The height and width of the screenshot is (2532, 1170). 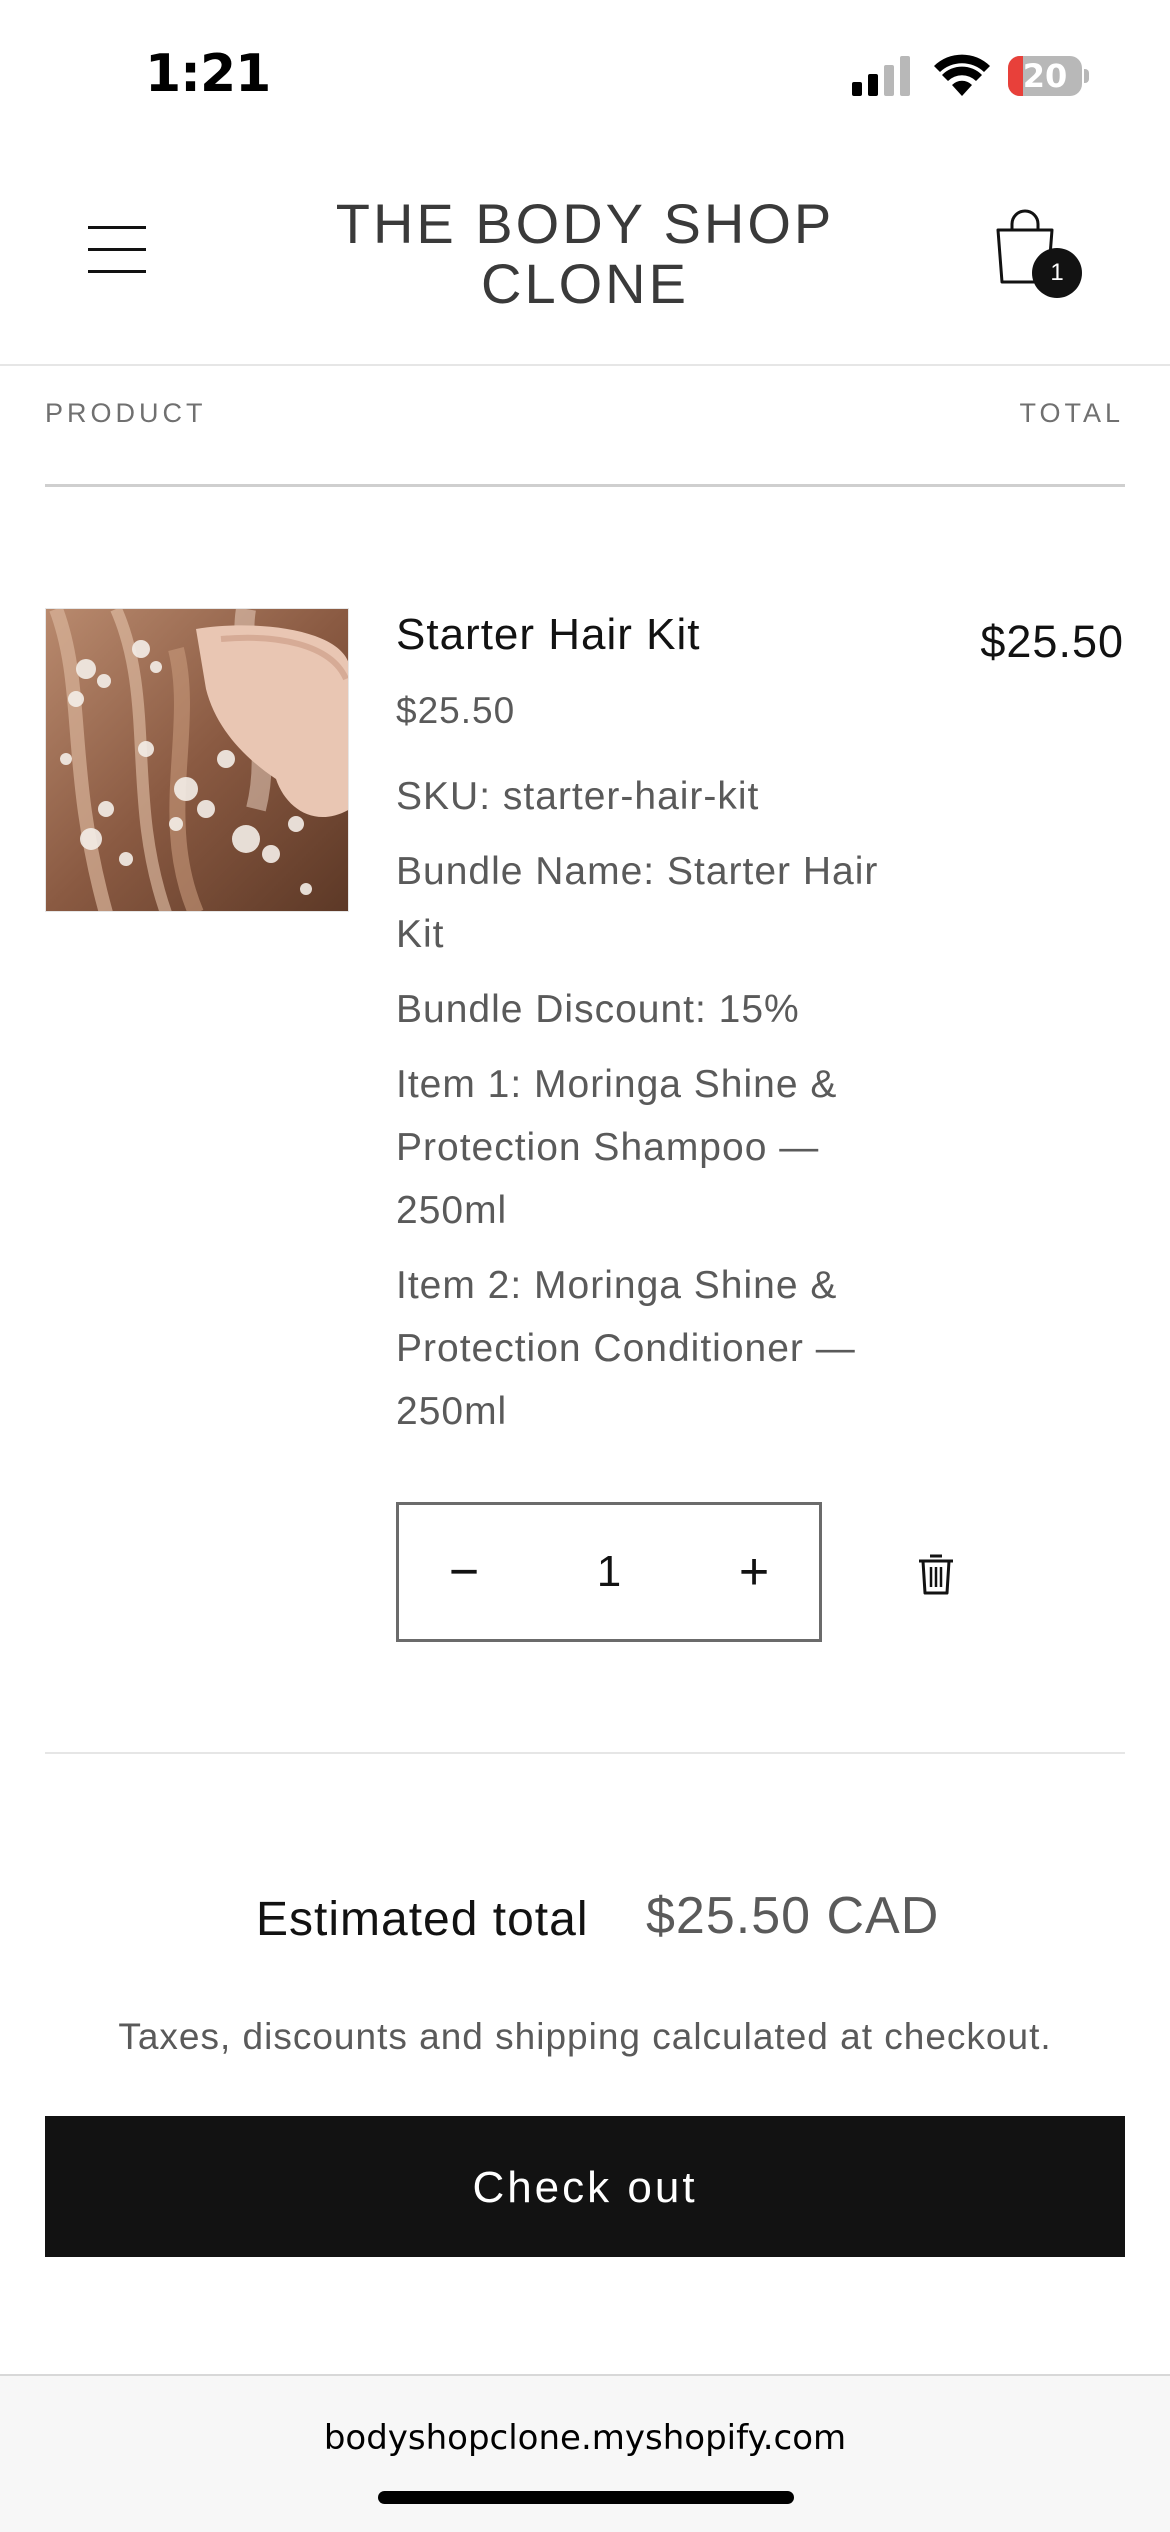 I want to click on trash-icon, so click(x=936, y=1574).